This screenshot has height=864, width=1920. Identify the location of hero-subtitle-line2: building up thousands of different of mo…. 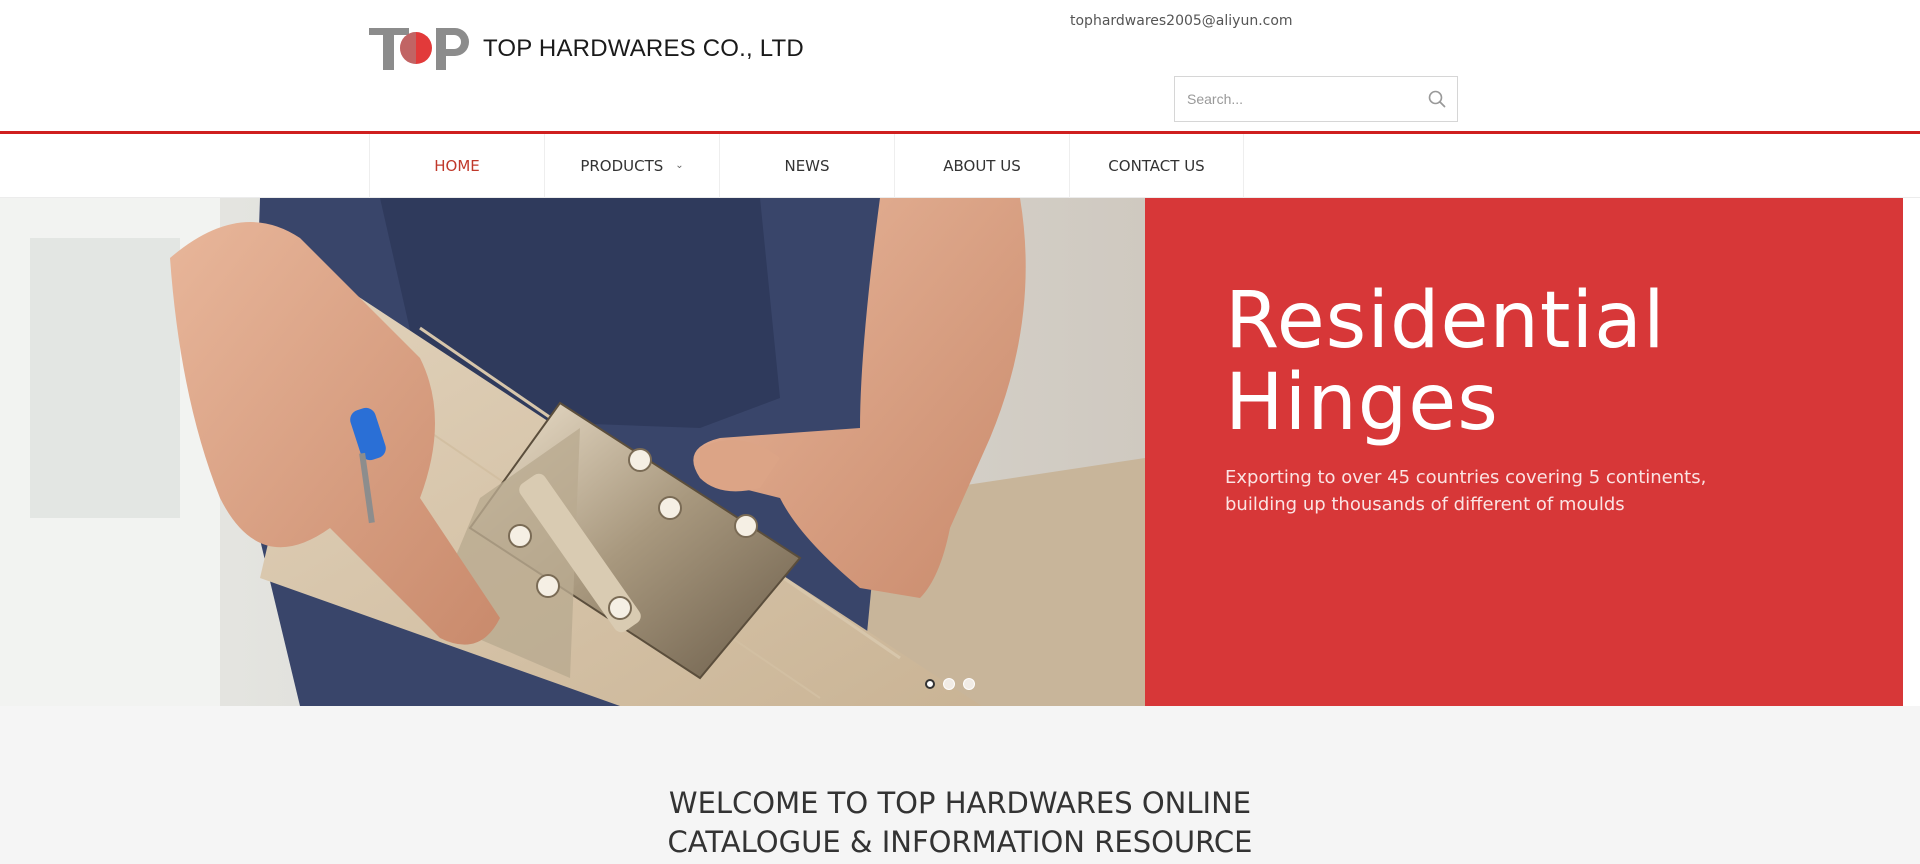
(1425, 504).